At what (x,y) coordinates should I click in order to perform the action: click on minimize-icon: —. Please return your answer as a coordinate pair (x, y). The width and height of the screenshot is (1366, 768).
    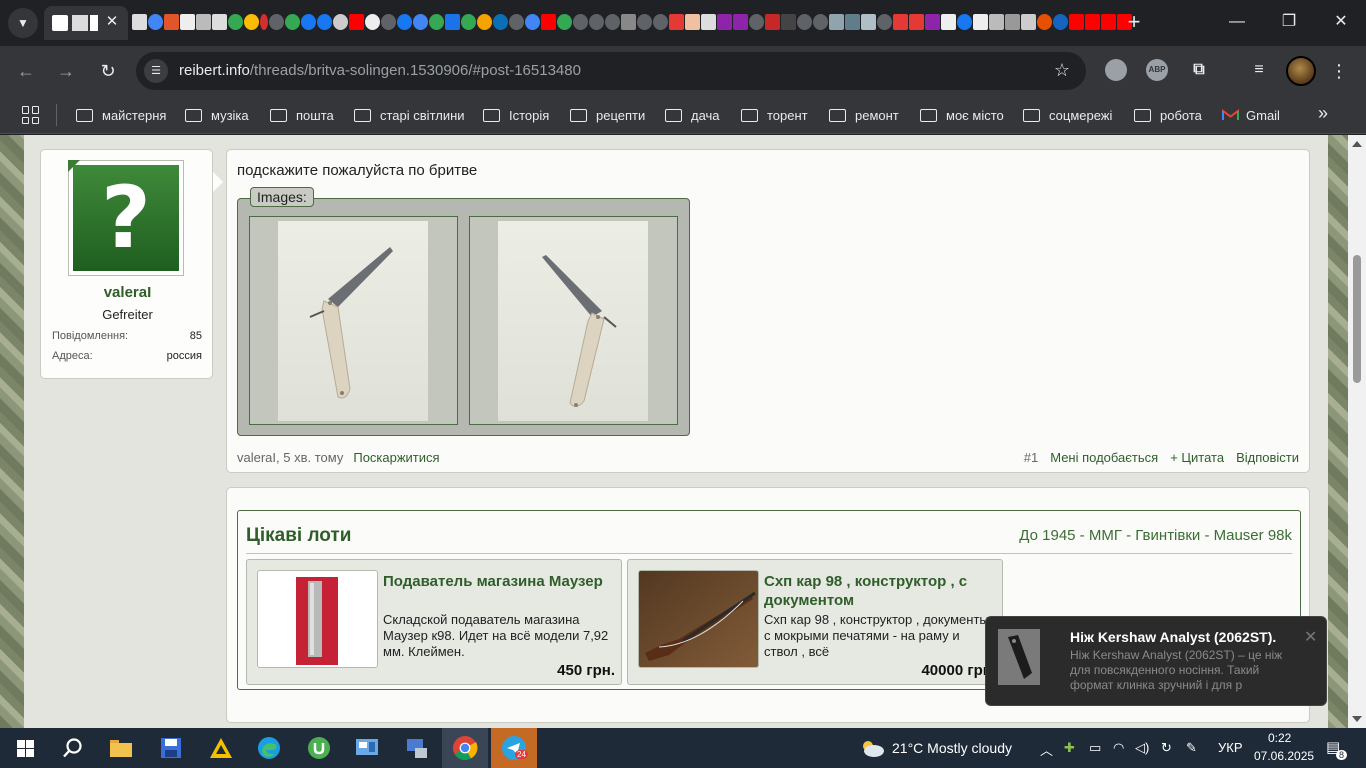
    Looking at the image, I should click on (1237, 22).